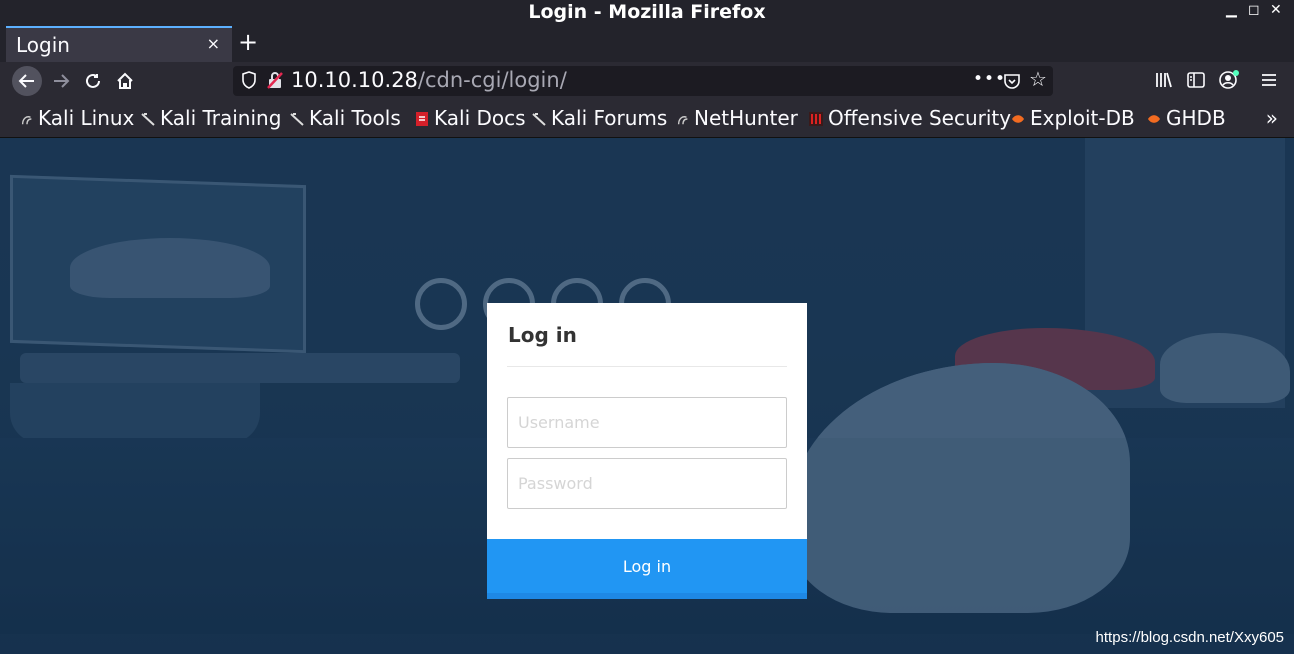  I want to click on bookmark-label: GHDB, so click(1196, 118).